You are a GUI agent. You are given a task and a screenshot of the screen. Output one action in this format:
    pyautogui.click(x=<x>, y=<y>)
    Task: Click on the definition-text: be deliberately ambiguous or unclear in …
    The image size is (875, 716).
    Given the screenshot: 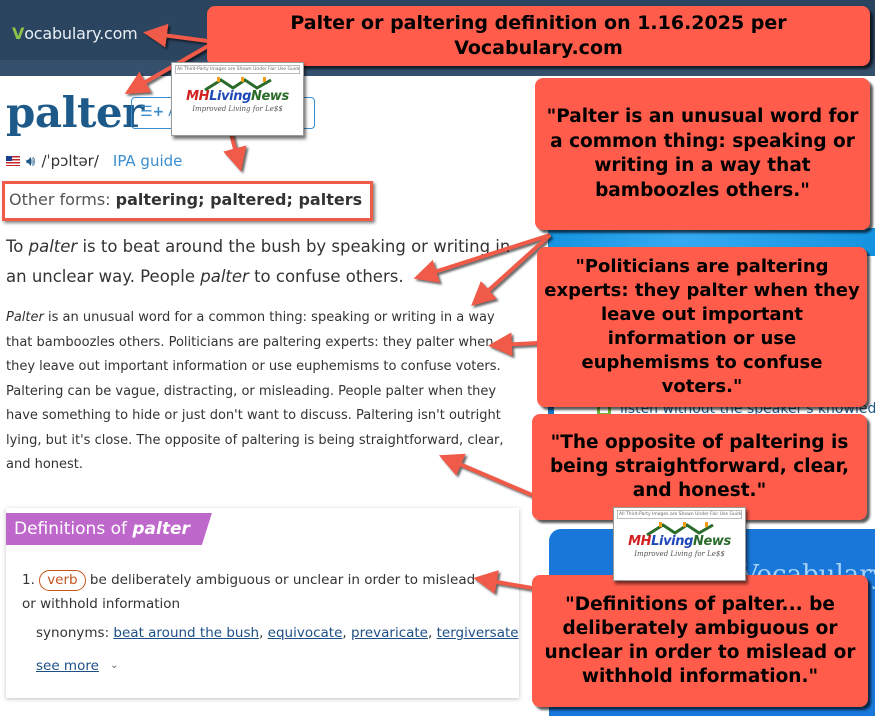 What is the action you would take?
    pyautogui.click(x=249, y=592)
    